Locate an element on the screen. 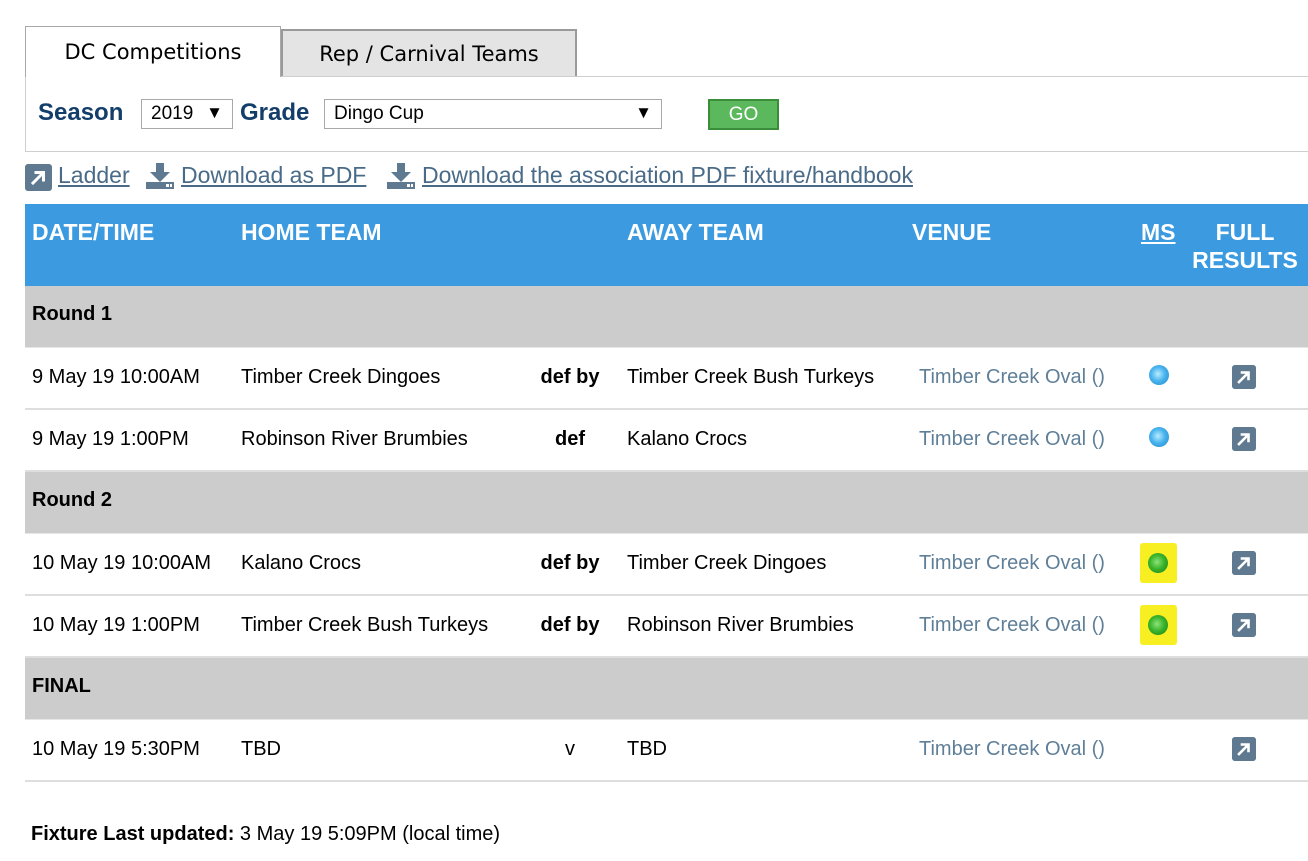  game-datetime: 9 May 19 1:00PM is located at coordinates (110, 439).